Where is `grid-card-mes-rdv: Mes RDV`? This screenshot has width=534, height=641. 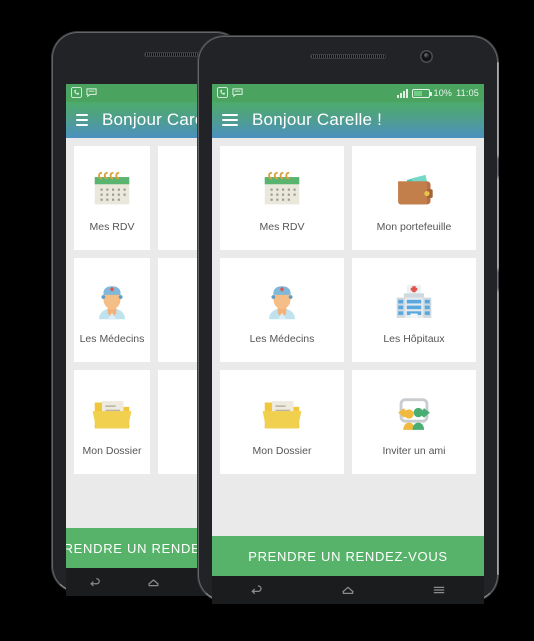 grid-card-mes-rdv: Mes RDV is located at coordinates (282, 198).